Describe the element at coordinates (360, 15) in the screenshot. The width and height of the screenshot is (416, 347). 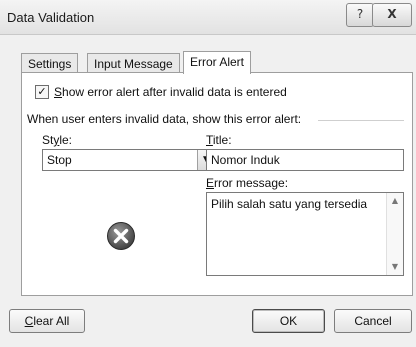
I see `help-button: ?` at that location.